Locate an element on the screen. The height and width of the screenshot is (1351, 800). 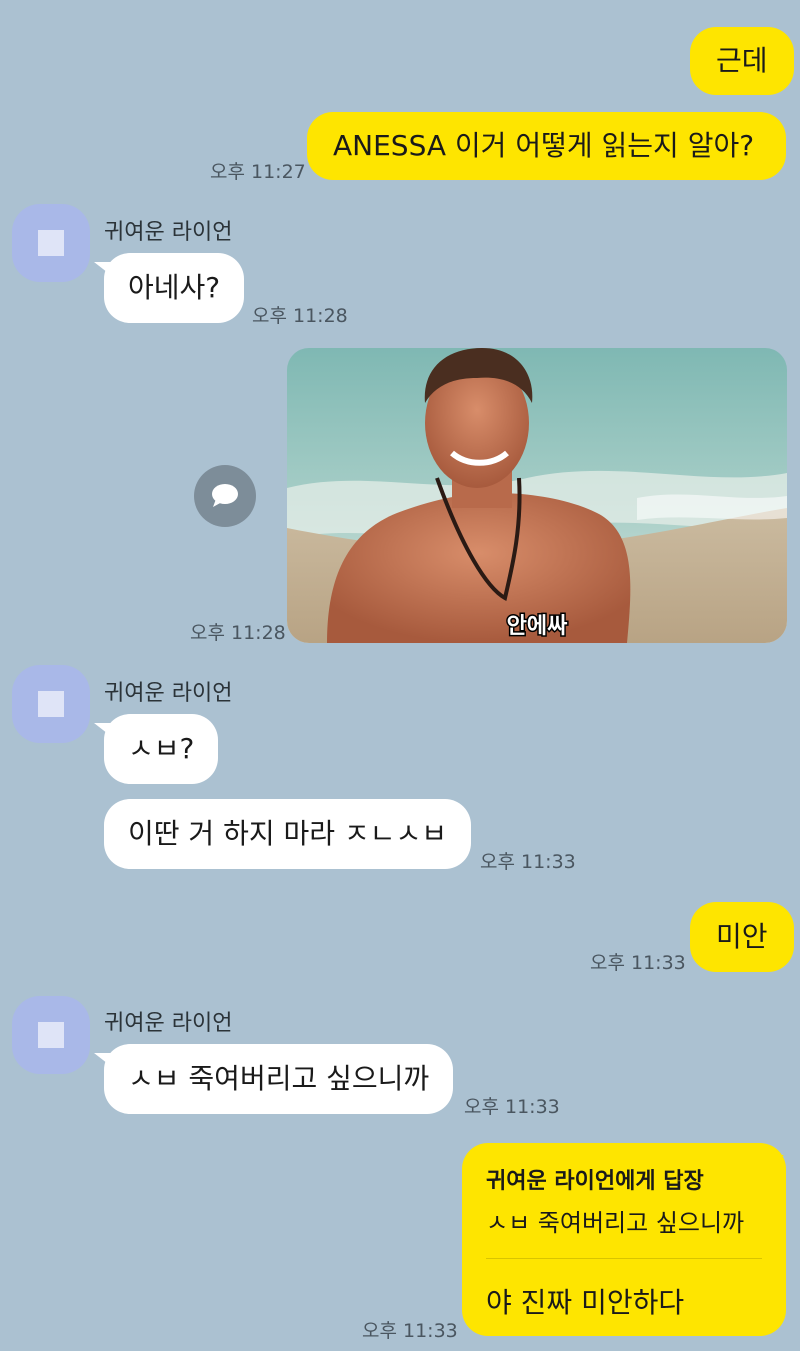
message-text: 아네사? is located at coordinates (174, 287).